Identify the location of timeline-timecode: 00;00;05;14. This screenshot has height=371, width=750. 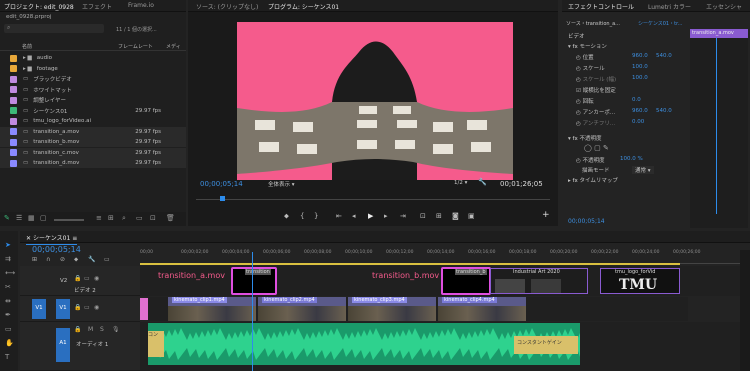
(56, 249).